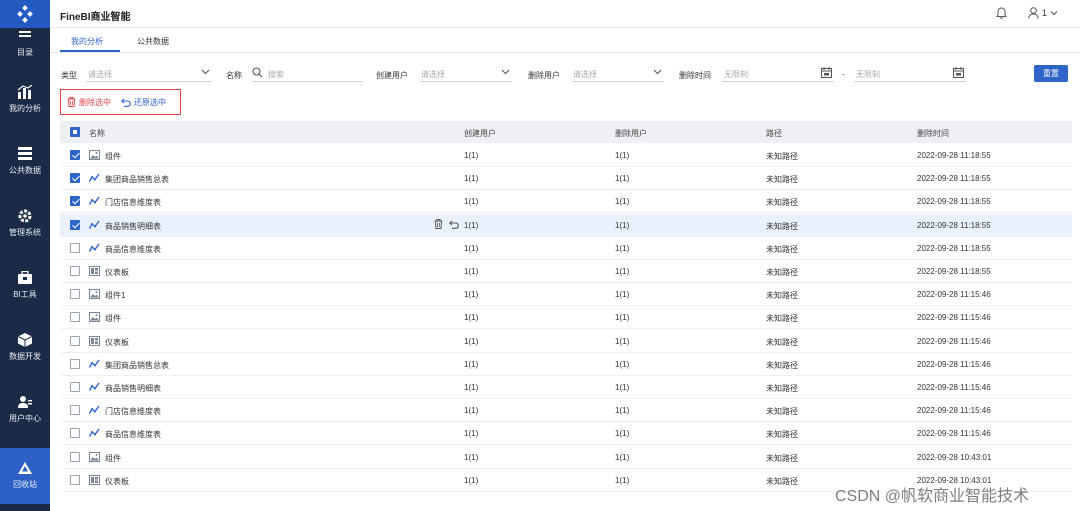  I want to click on column-header-delete-time: 删除时间, so click(933, 133).